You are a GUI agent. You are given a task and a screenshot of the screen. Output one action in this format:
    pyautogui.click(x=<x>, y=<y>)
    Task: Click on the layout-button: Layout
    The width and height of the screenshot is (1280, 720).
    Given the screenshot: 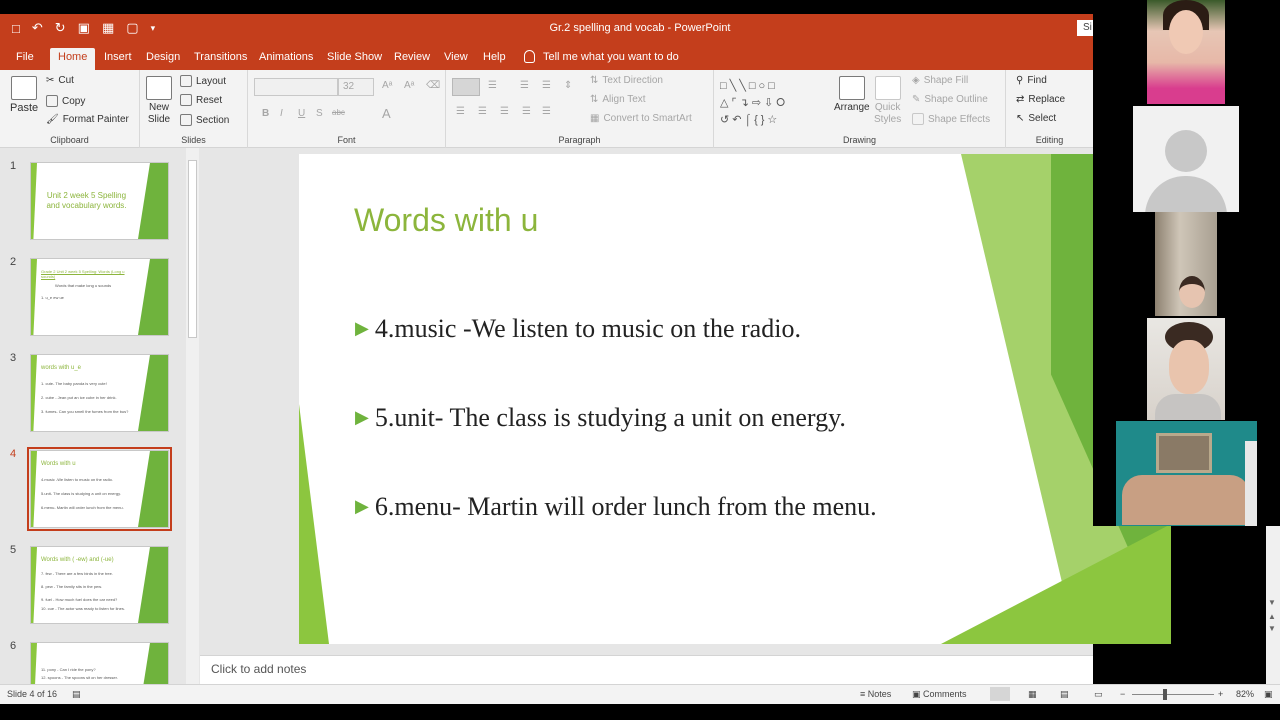 What is the action you would take?
    pyautogui.click(x=203, y=81)
    